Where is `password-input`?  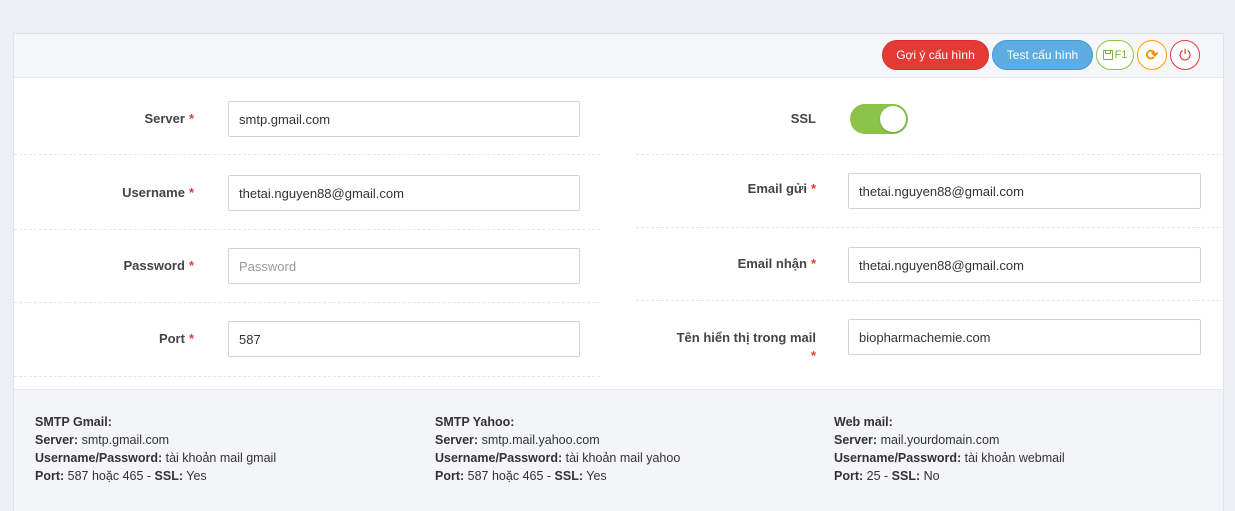
password-input is located at coordinates (404, 266).